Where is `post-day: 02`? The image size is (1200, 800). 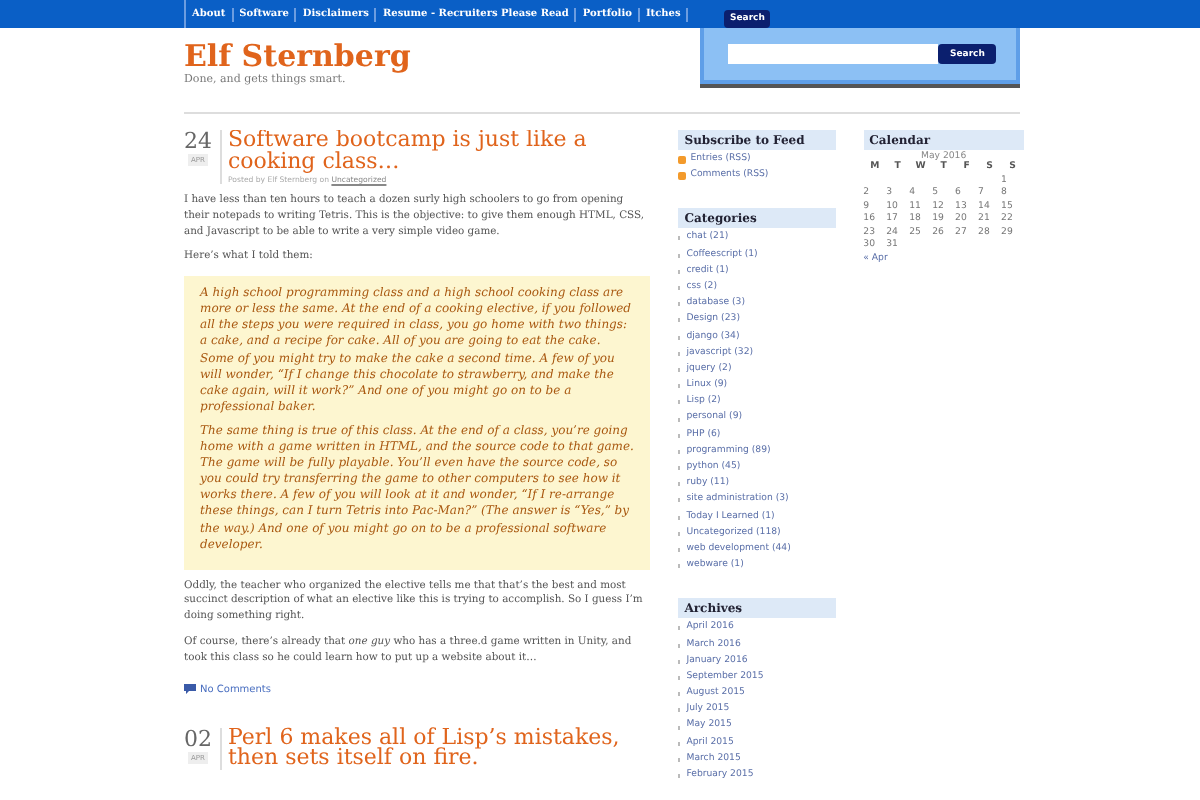
post-day: 02 is located at coordinates (198, 738).